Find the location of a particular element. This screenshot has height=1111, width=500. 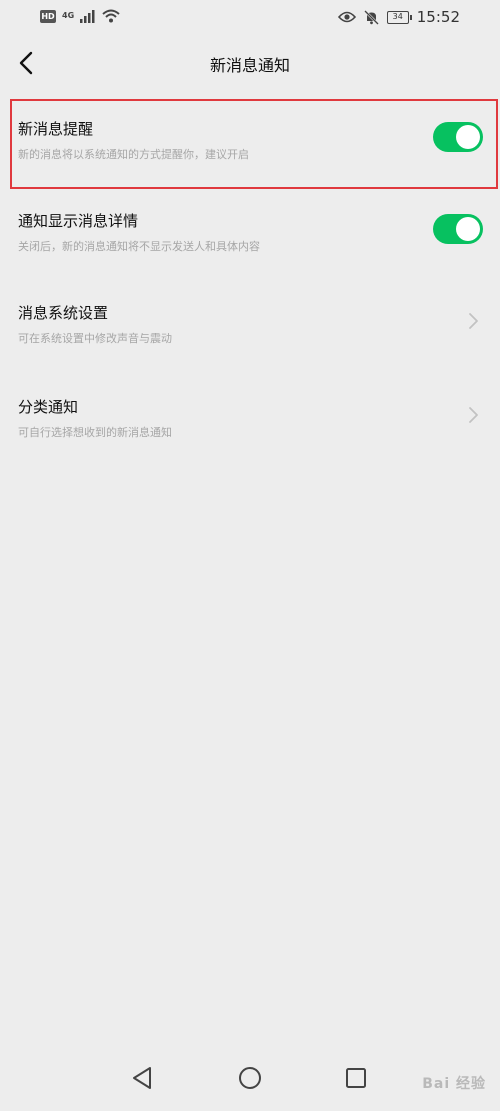

setting-description: 新的消息将以系统通知的方式提醒你，建议开启 is located at coordinates (133, 154).